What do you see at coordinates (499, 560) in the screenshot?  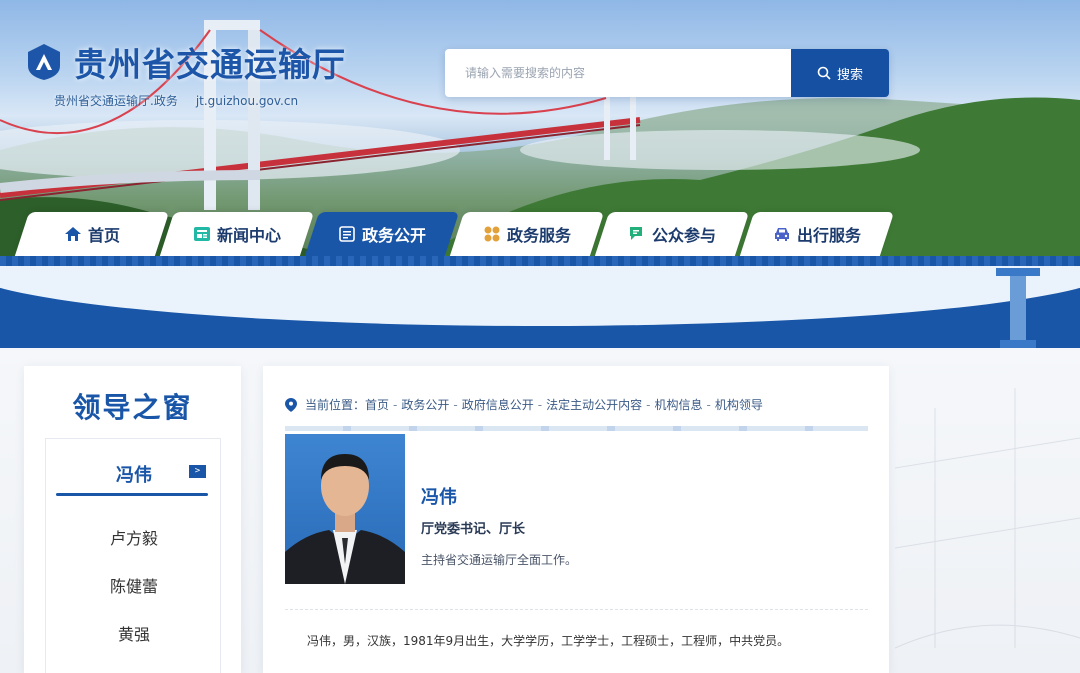 I see `profile-duty: 主持省交通运输厅全面工作。` at bounding box center [499, 560].